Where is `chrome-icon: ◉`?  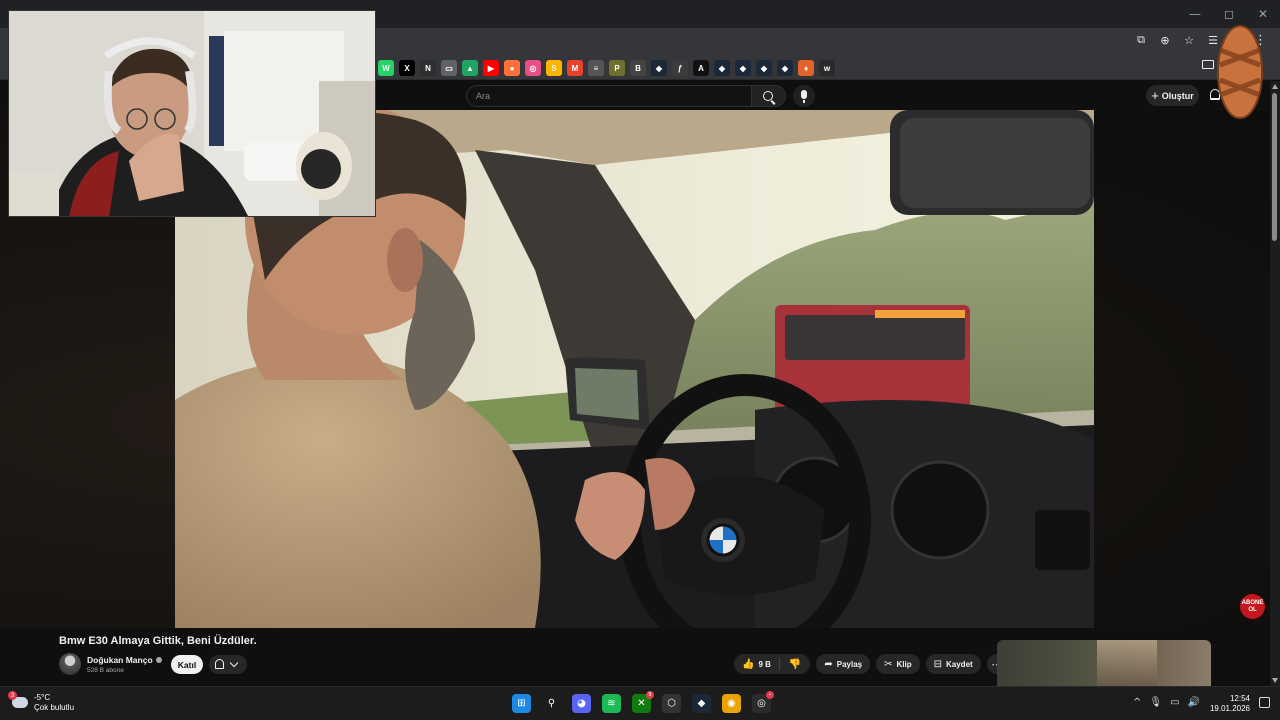
chrome-icon: ◉ is located at coordinates (731, 703).